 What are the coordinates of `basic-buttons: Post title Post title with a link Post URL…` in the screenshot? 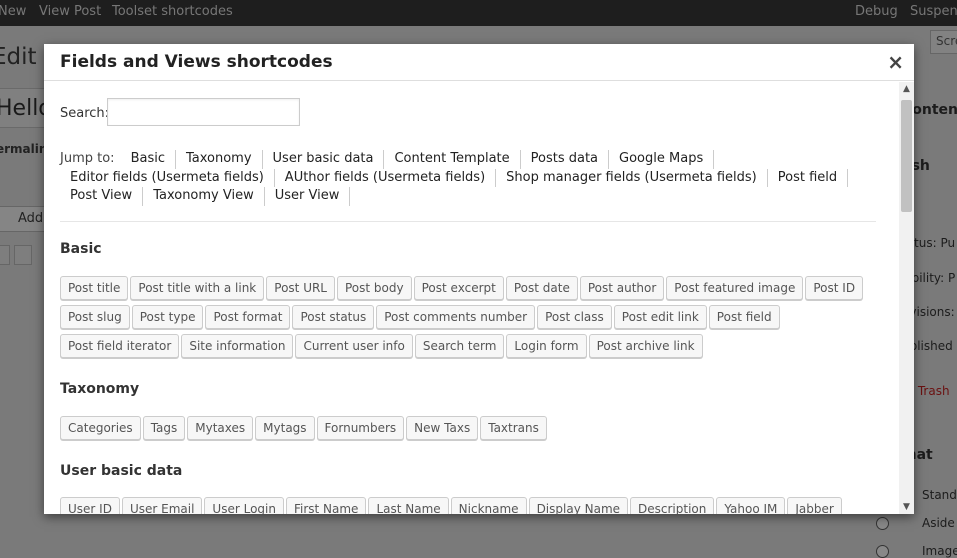 It's located at (468, 319).